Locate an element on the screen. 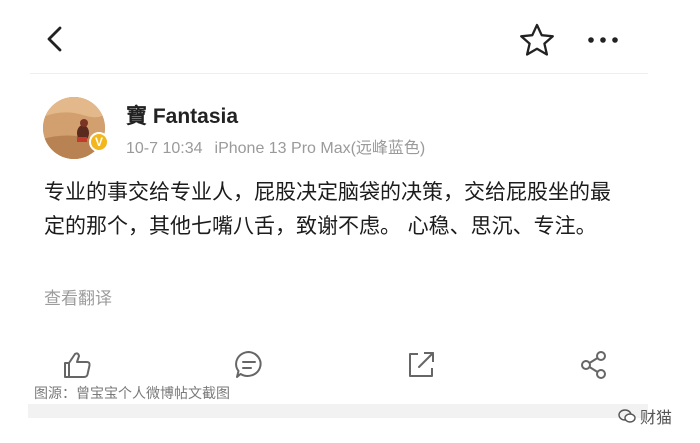  back-chevron-icon is located at coordinates (55, 39).